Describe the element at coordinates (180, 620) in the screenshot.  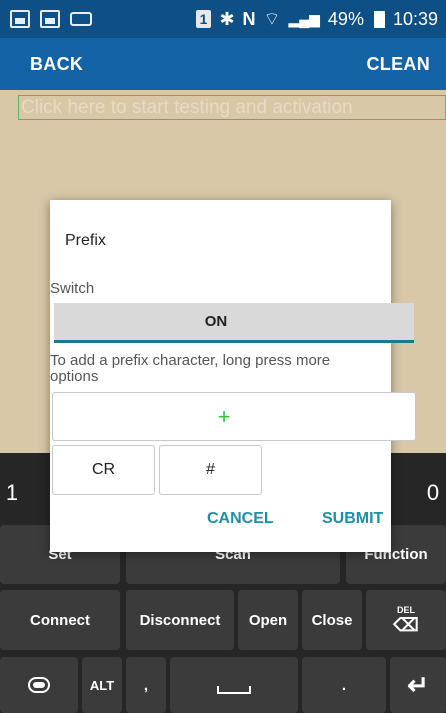
I see `disconnect-key: Disconnect` at that location.